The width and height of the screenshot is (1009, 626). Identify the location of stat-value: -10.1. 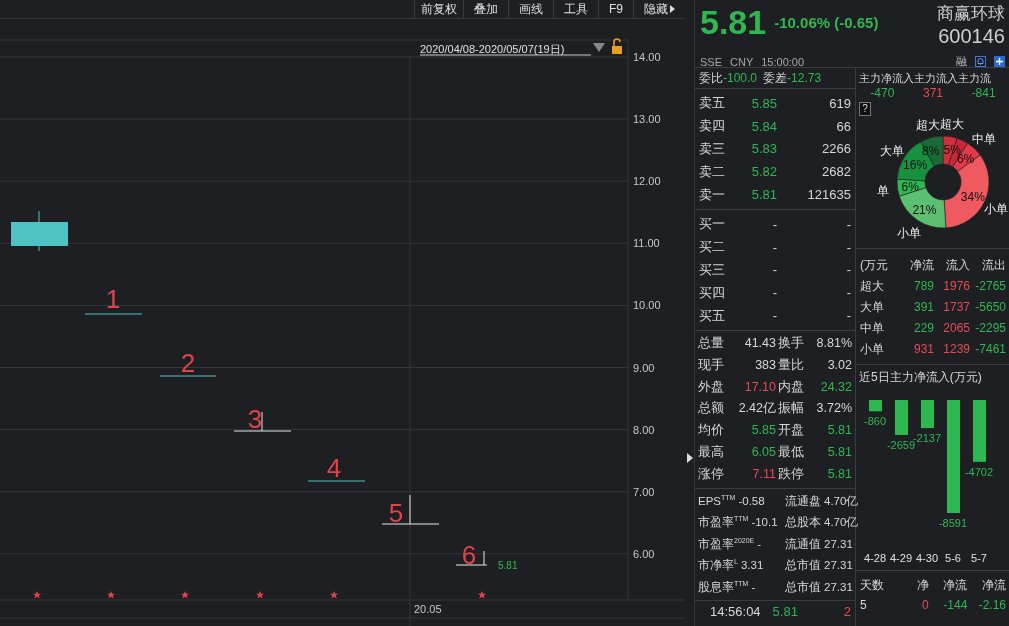
(764, 523).